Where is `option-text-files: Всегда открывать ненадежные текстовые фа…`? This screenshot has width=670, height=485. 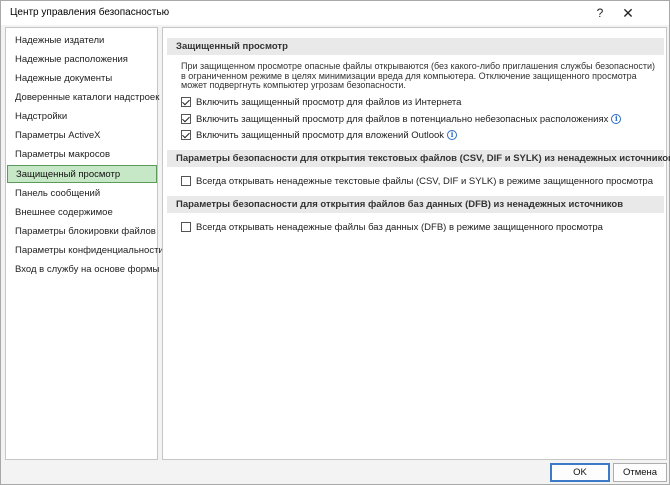 option-text-files: Всегда открывать ненадежные текстовые фа… is located at coordinates (417, 181).